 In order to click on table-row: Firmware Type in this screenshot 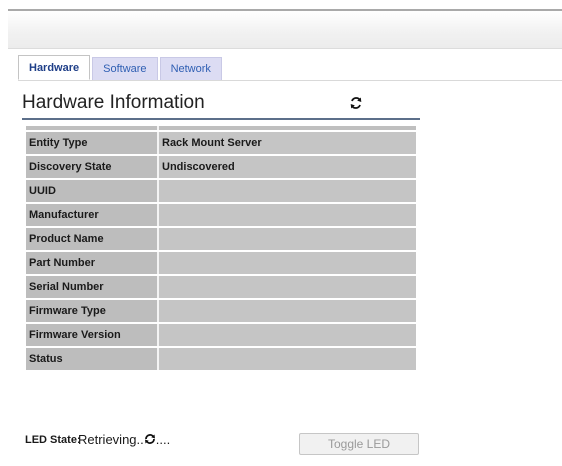, I will do `click(221, 311)`.